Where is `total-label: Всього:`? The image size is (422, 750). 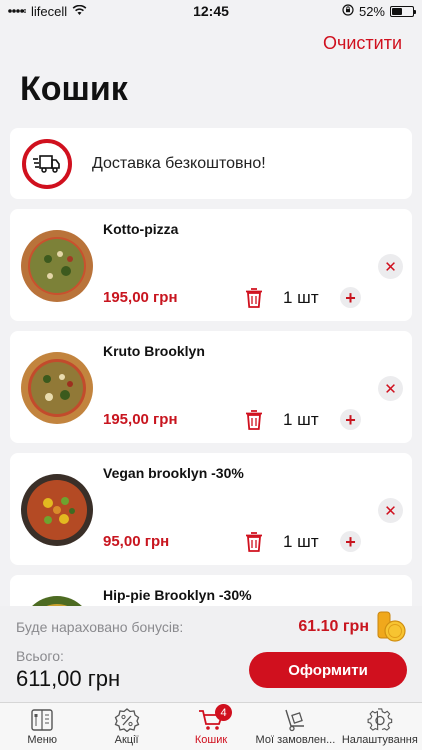
total-label: Всього: is located at coordinates (40, 656).